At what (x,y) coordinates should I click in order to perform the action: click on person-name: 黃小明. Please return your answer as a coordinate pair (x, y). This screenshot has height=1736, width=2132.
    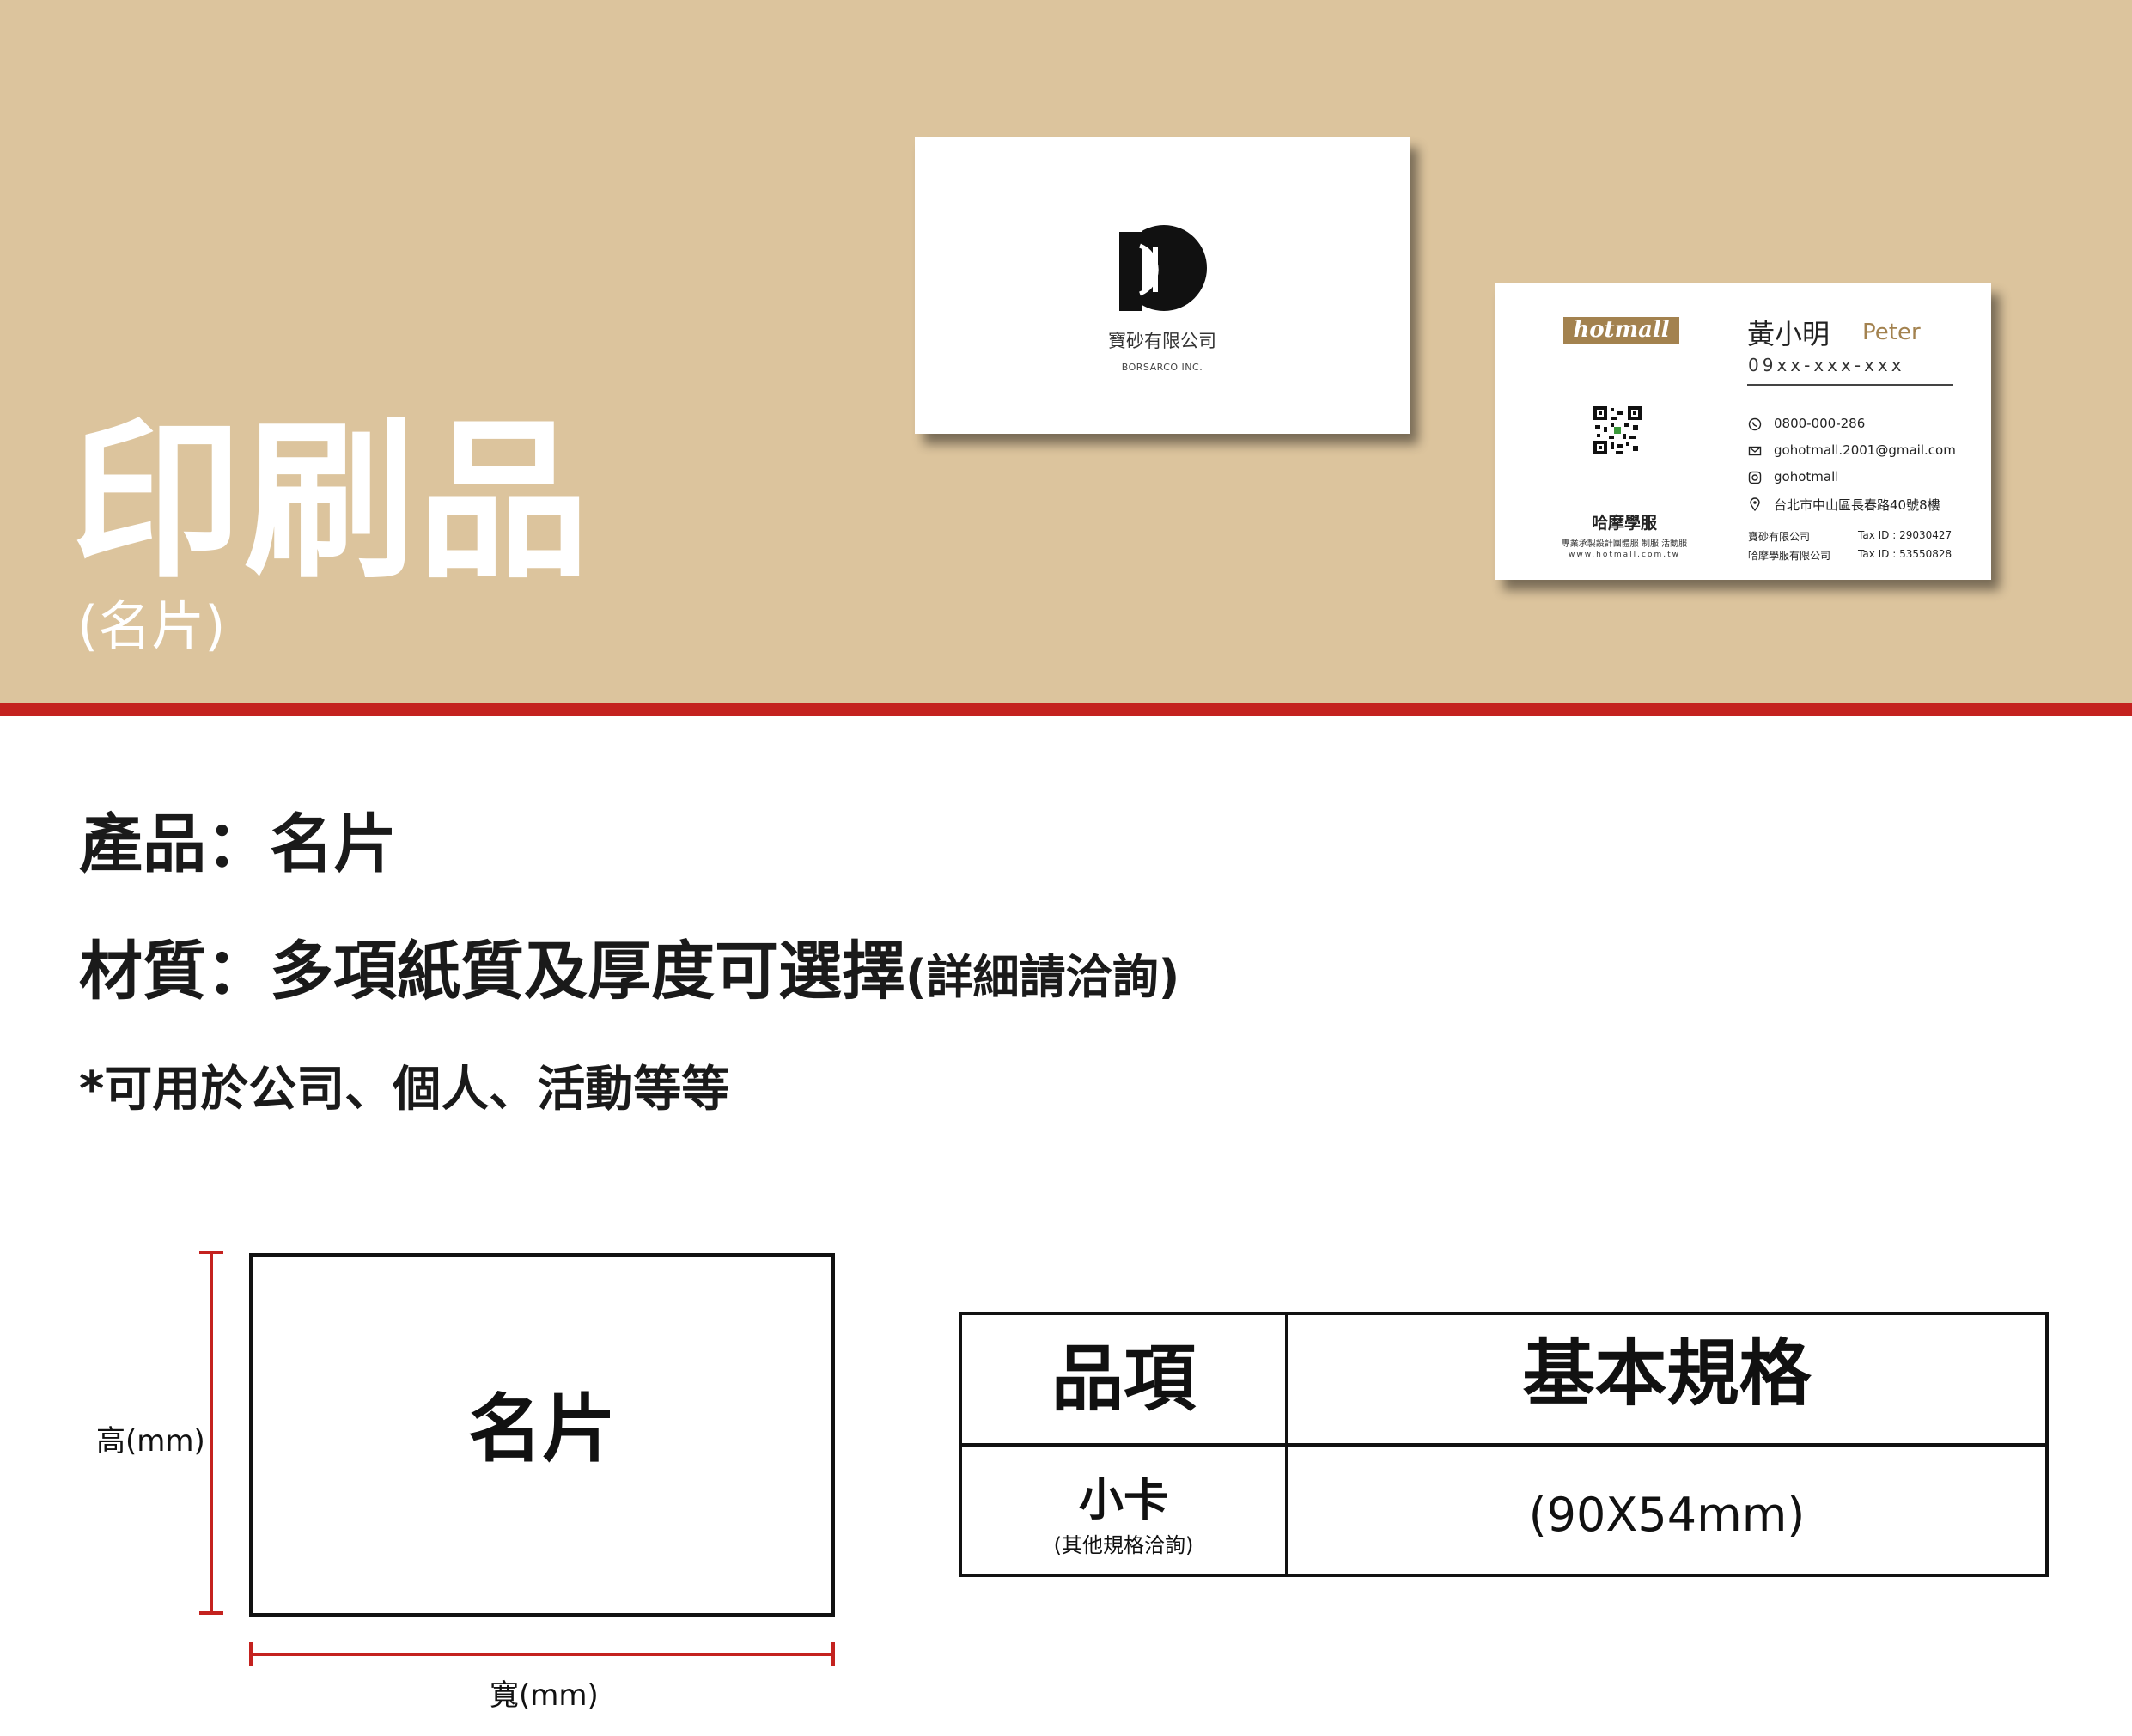
    Looking at the image, I should click on (1788, 334).